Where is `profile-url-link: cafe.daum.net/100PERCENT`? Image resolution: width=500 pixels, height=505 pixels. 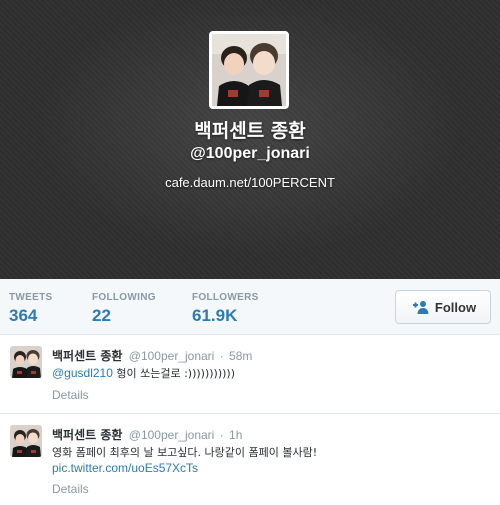 profile-url-link: cafe.daum.net/100PERCENT is located at coordinates (250, 182).